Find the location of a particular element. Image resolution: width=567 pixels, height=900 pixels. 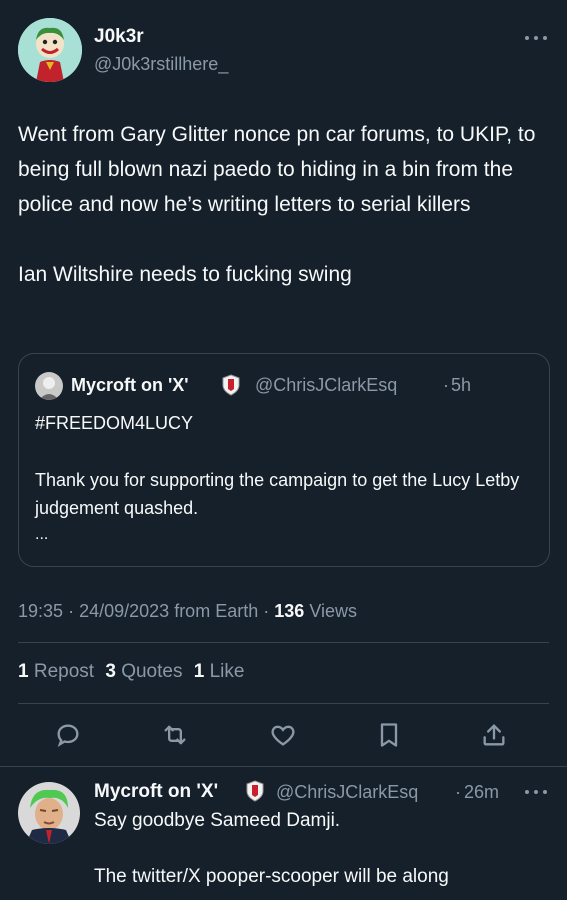

views-count: 136 is located at coordinates (289, 611).